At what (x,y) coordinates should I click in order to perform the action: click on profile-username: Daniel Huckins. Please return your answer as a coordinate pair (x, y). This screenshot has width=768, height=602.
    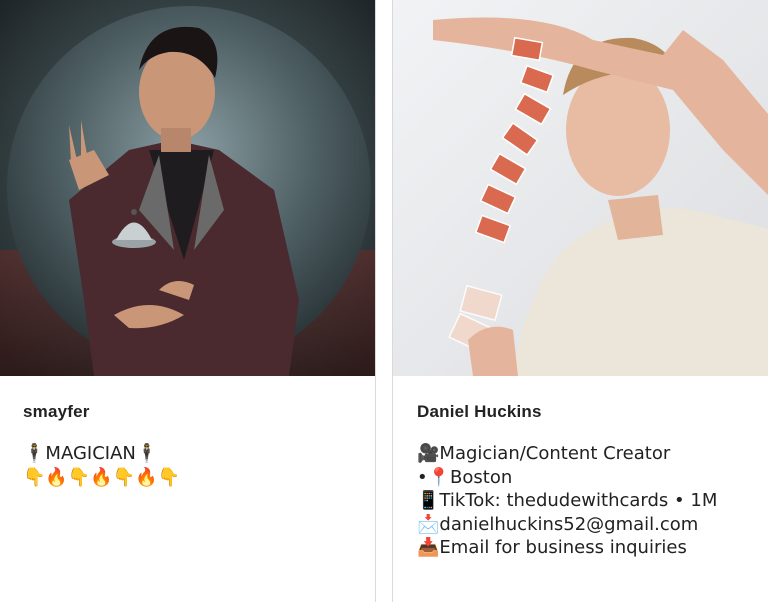
    Looking at the image, I should click on (582, 412).